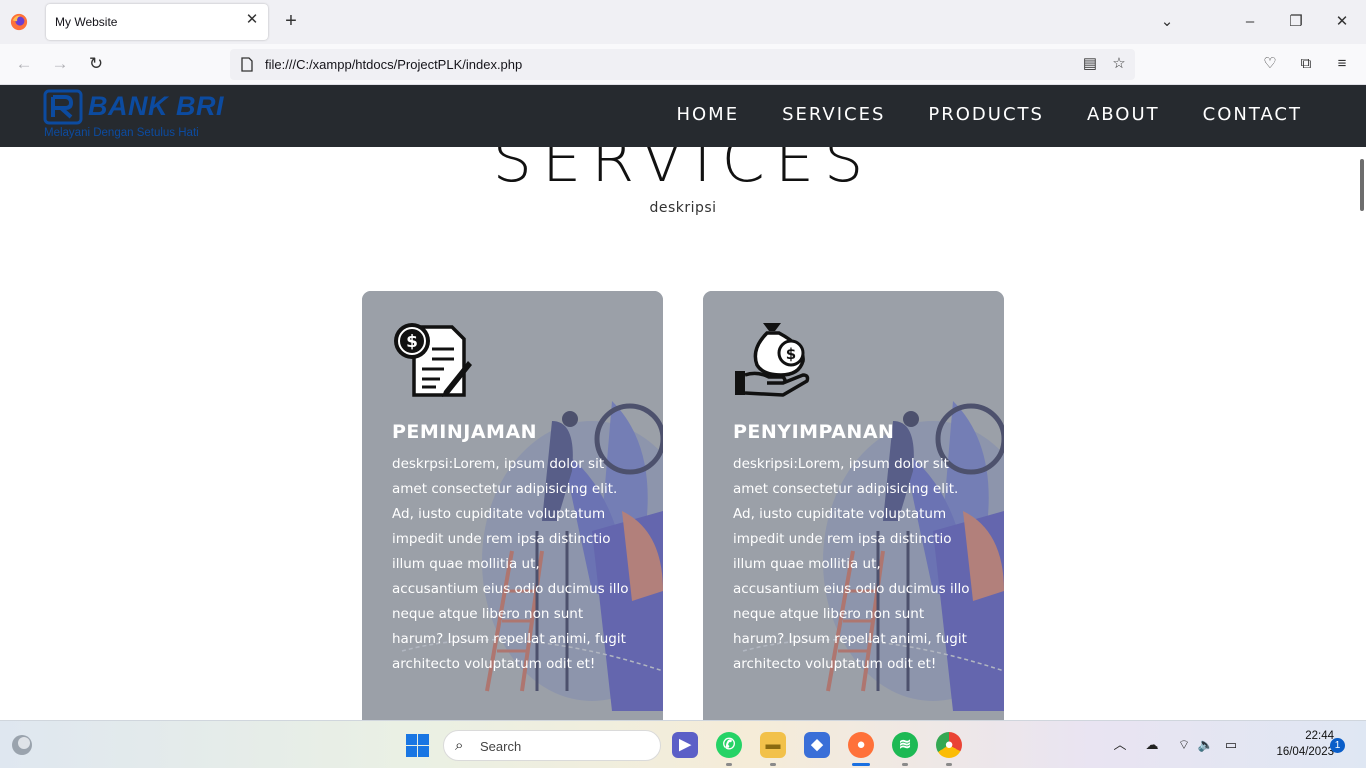 The width and height of the screenshot is (1366, 768). I want to click on menu-icon: ≡, so click(1342, 64).